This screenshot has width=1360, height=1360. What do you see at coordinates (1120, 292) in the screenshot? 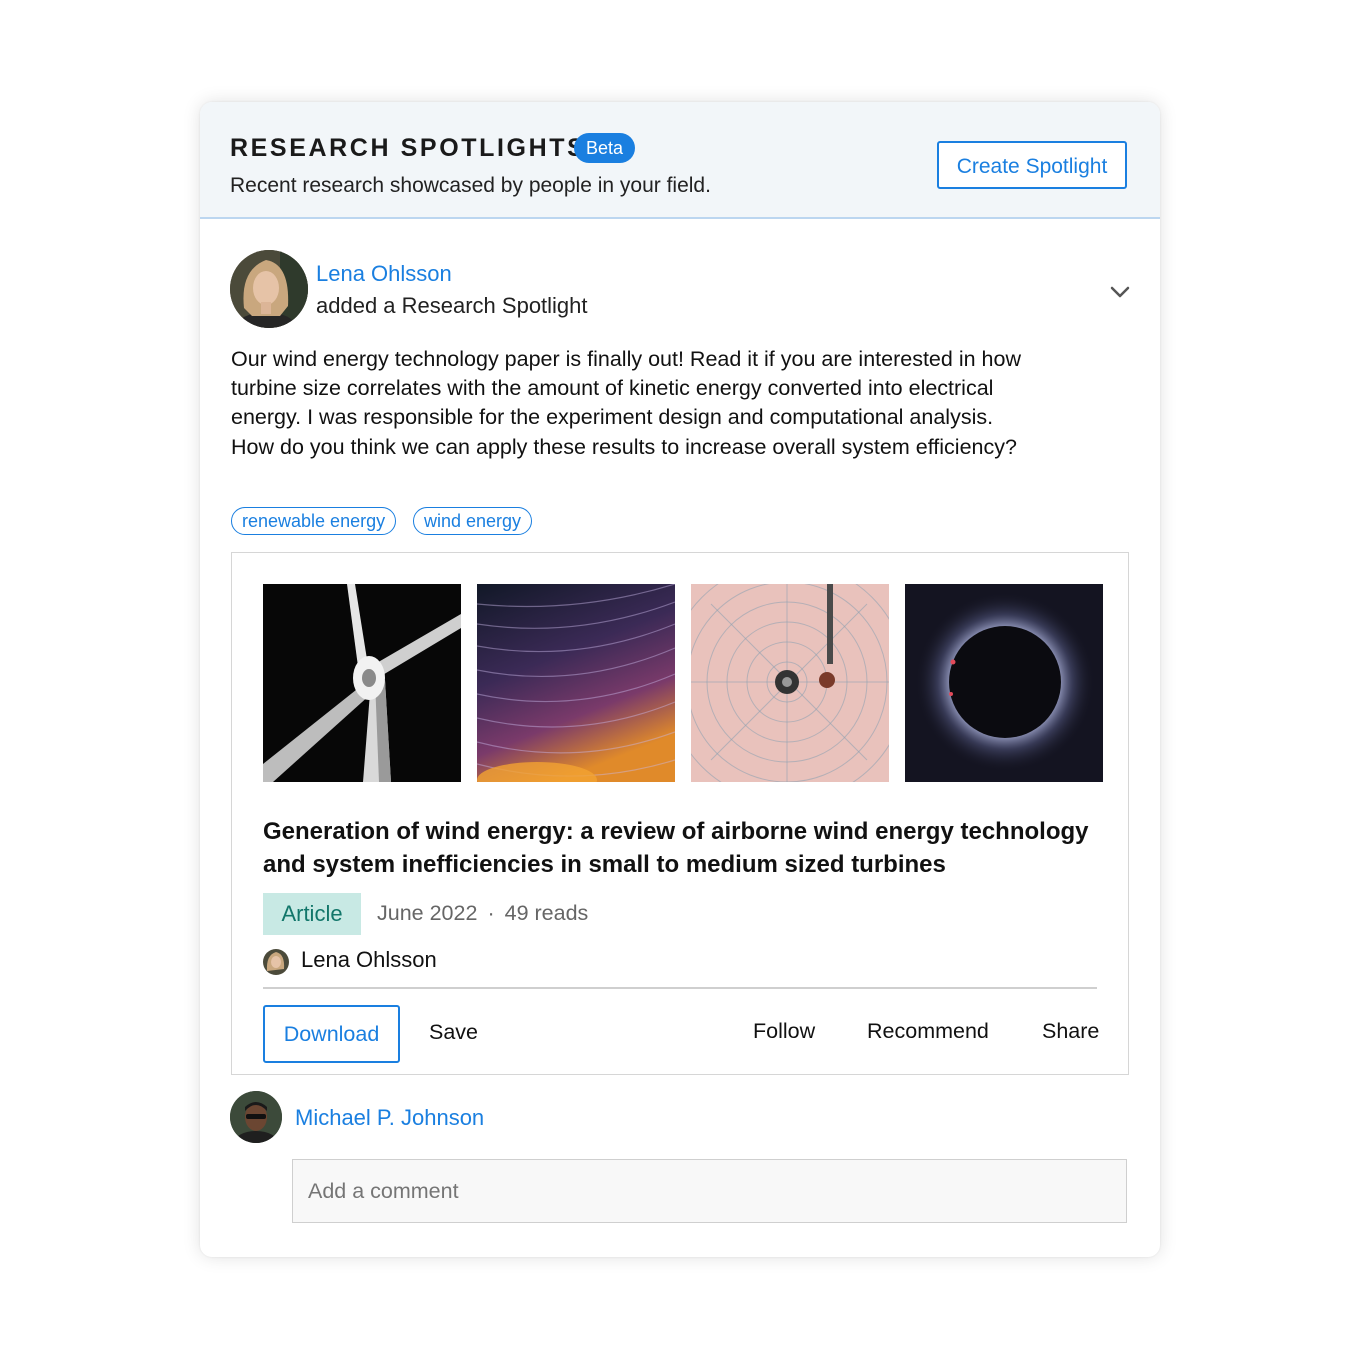
I see `chevron-down-icon` at bounding box center [1120, 292].